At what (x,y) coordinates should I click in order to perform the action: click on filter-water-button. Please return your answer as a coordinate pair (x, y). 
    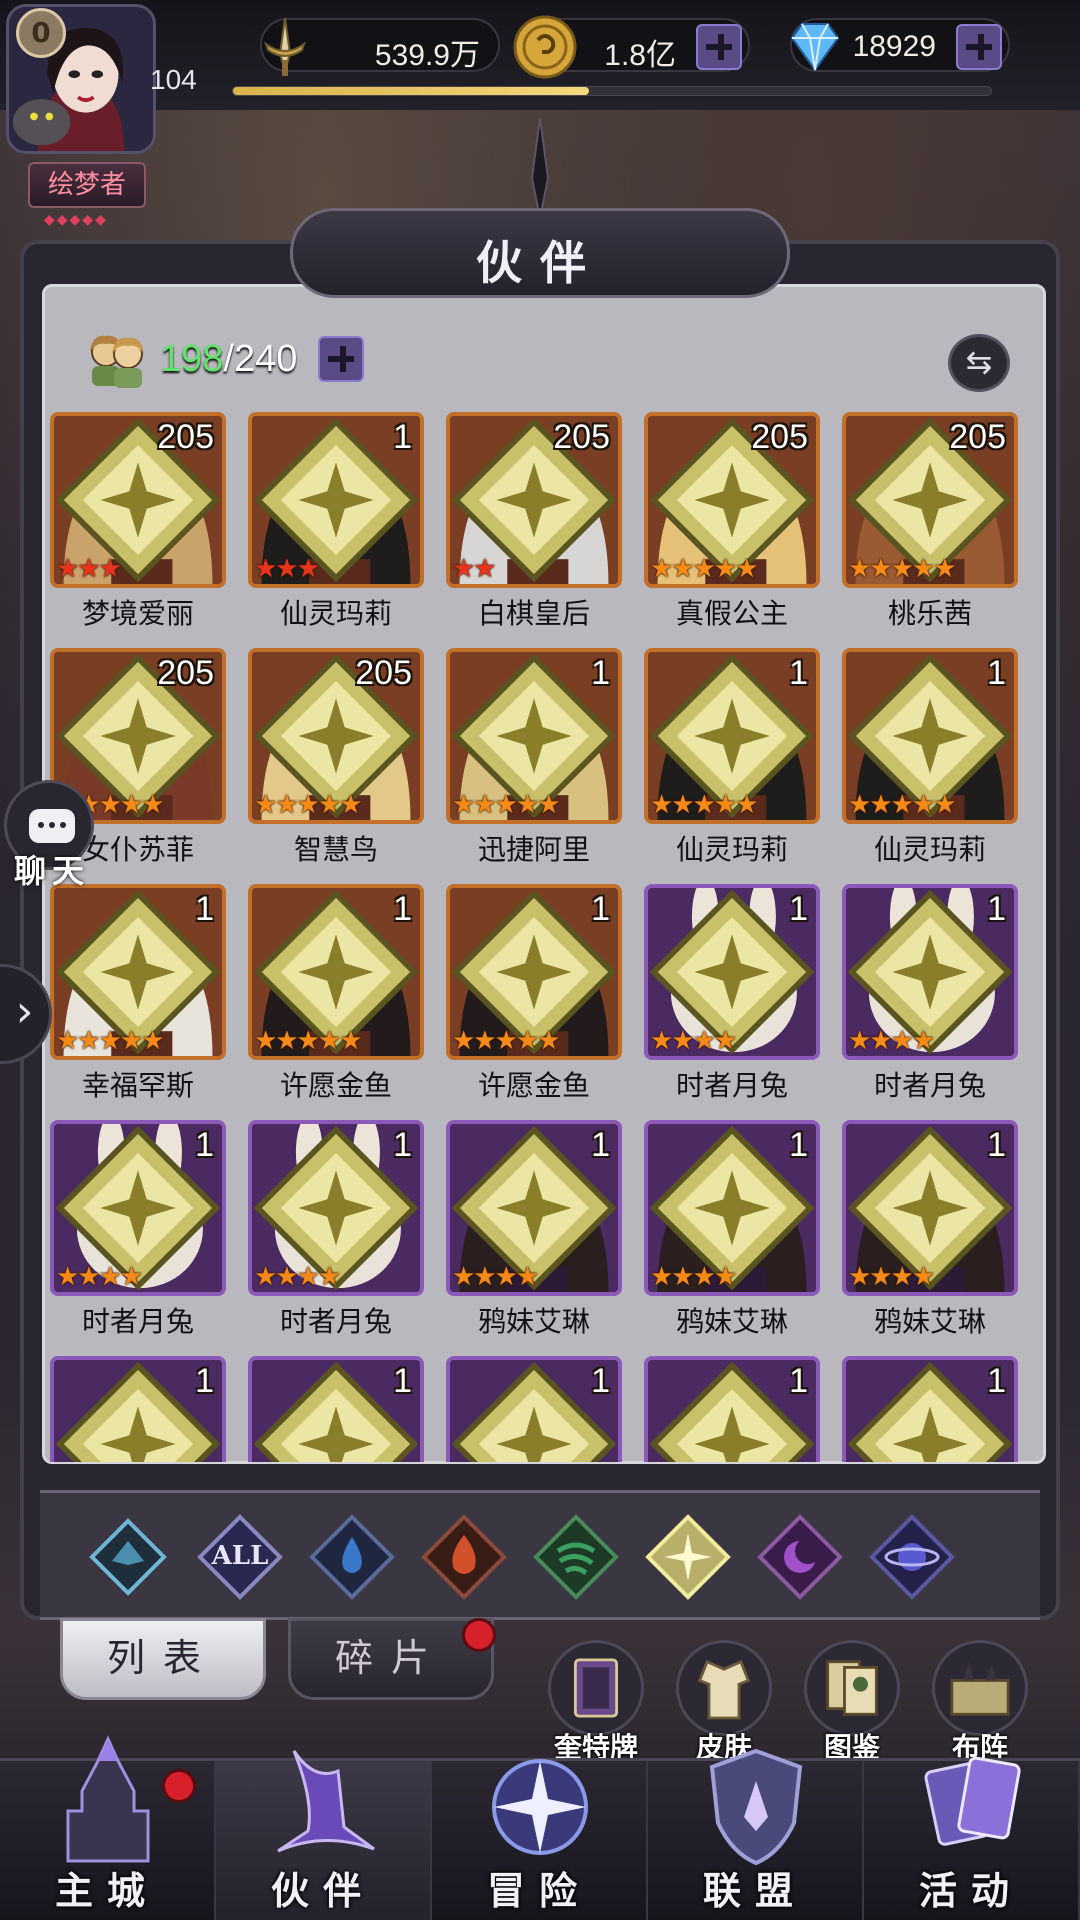
    Looking at the image, I should click on (352, 1557).